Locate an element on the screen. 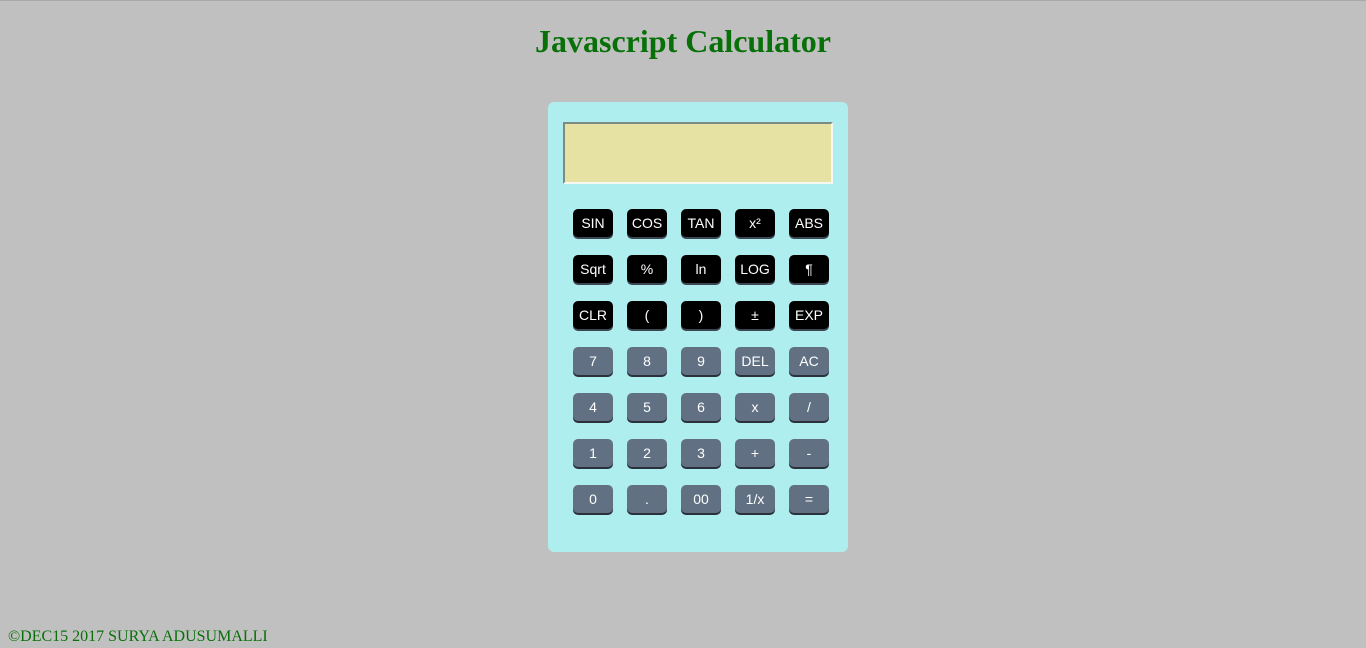 The image size is (1366, 648). copyright-footer: ©DEC15 2017 SURYA ADUSUMALLI is located at coordinates (138, 636).